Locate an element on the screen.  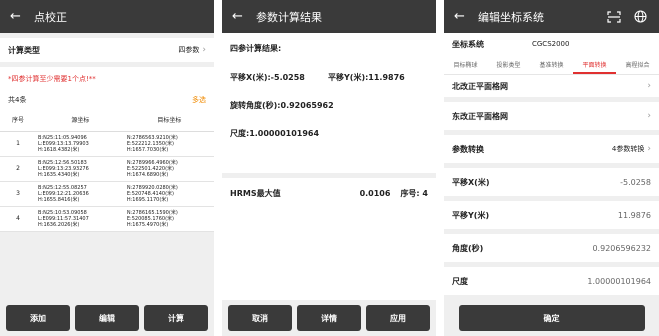
scale-text: 尺度:1.00000101964 is located at coordinates (275, 133).